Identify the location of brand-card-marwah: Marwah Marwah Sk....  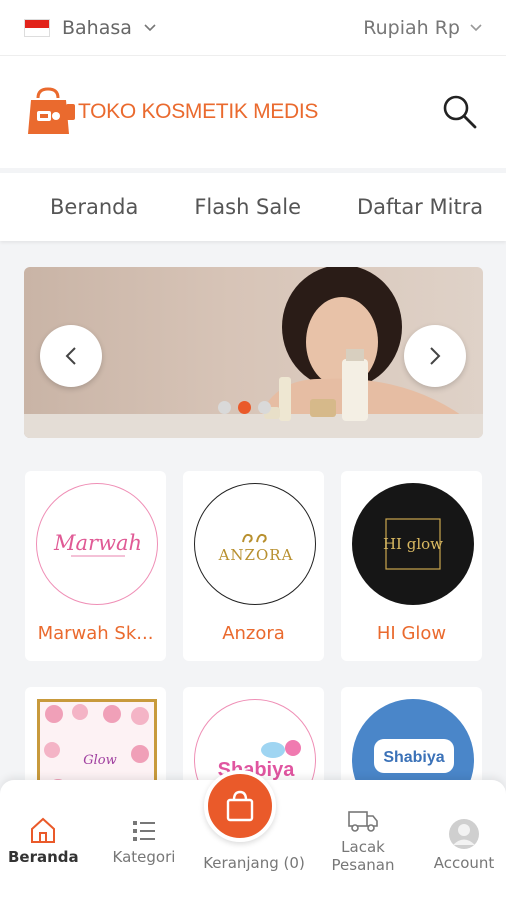
(95, 566).